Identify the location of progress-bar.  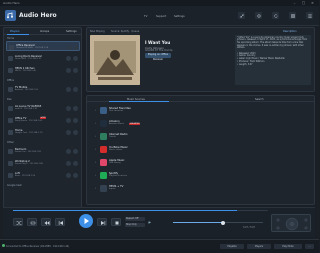
(140, 210).